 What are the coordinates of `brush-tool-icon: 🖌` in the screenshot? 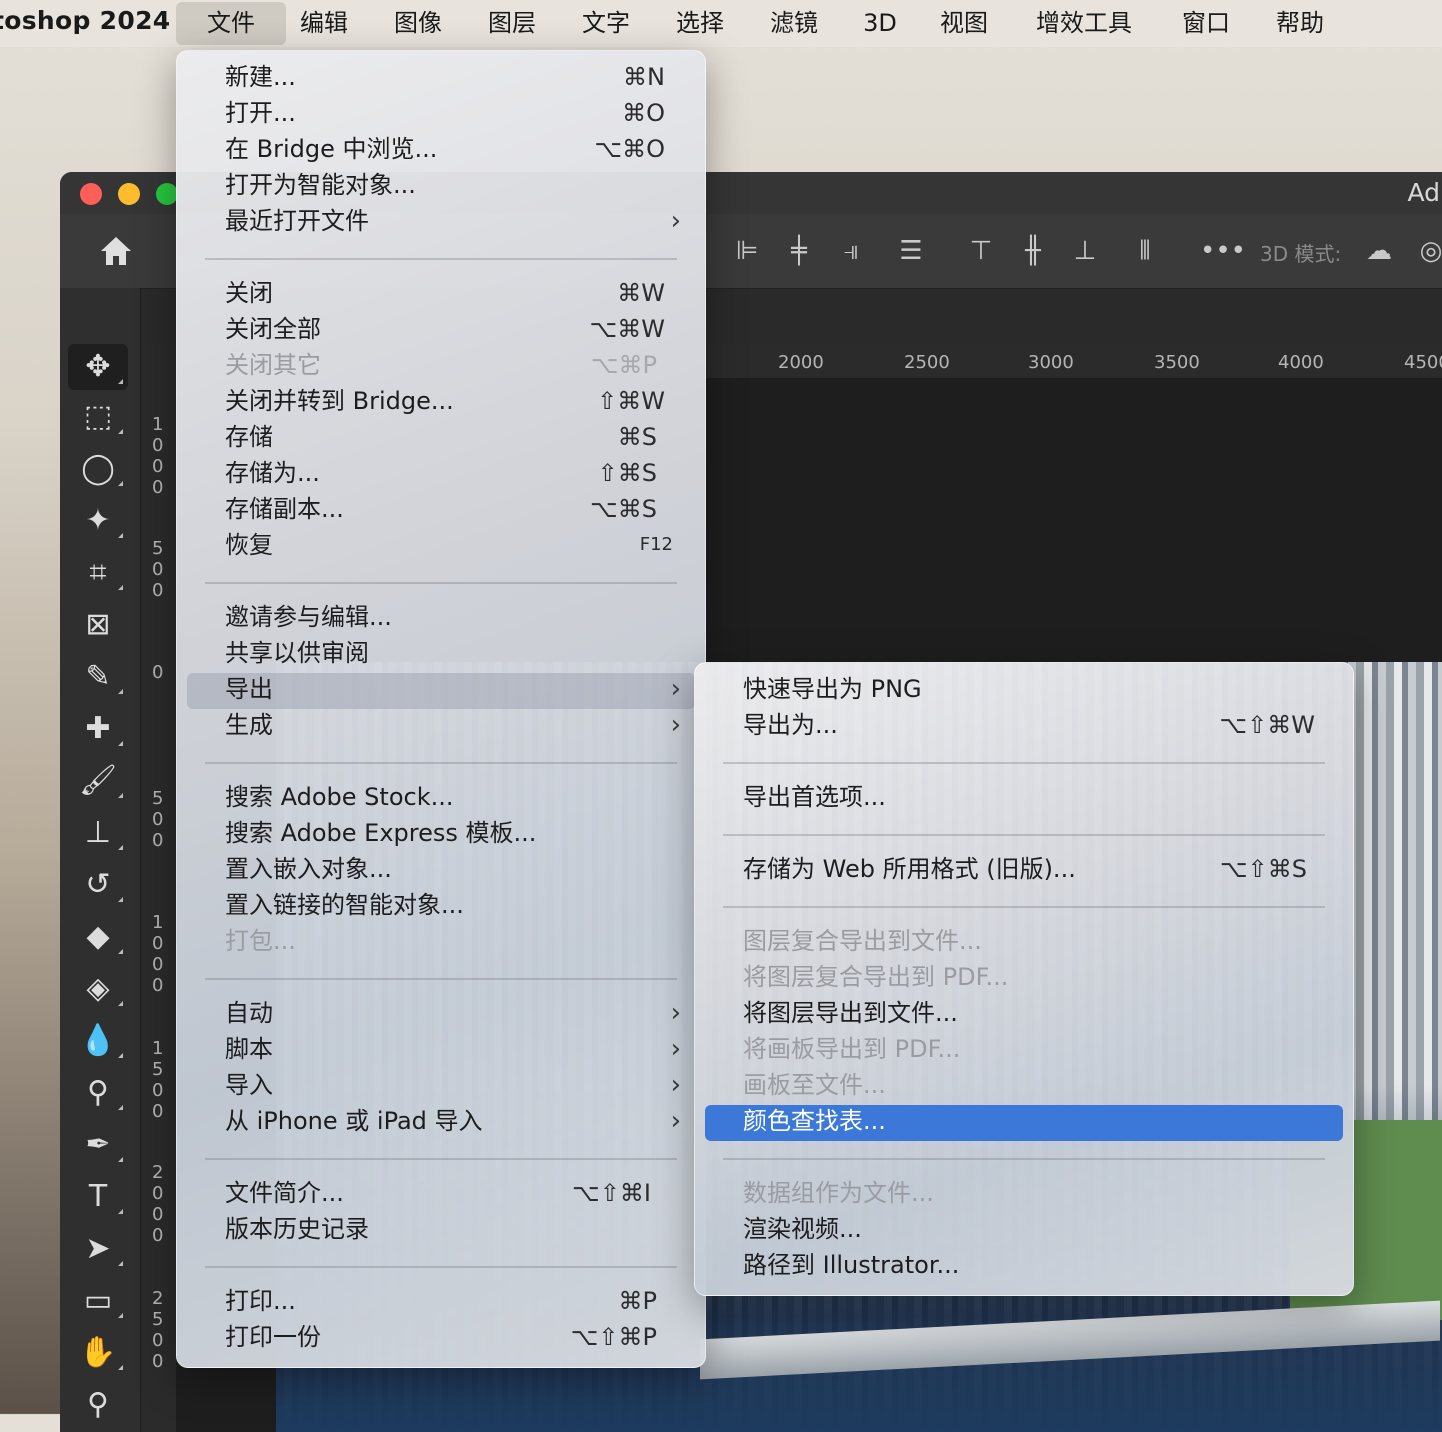 It's located at (98, 781).